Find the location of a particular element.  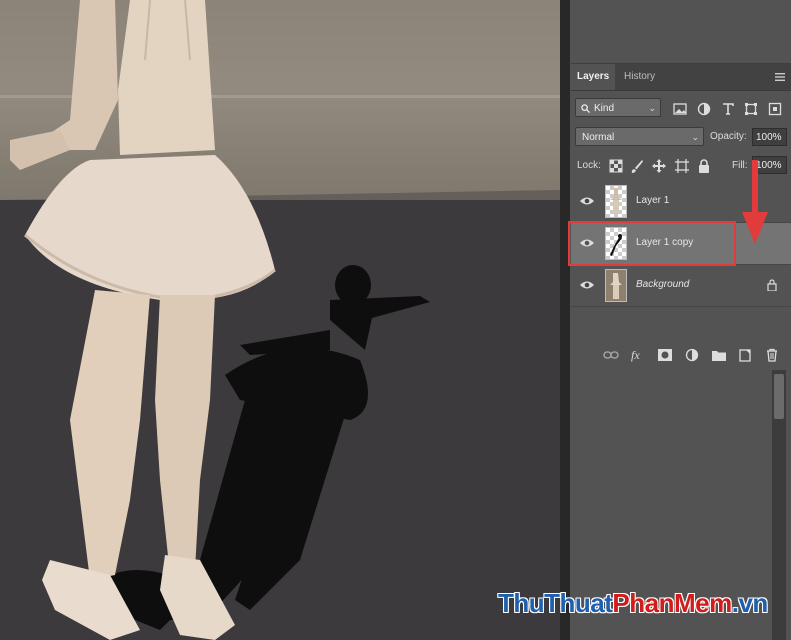

folder-icon is located at coordinates (719, 355).